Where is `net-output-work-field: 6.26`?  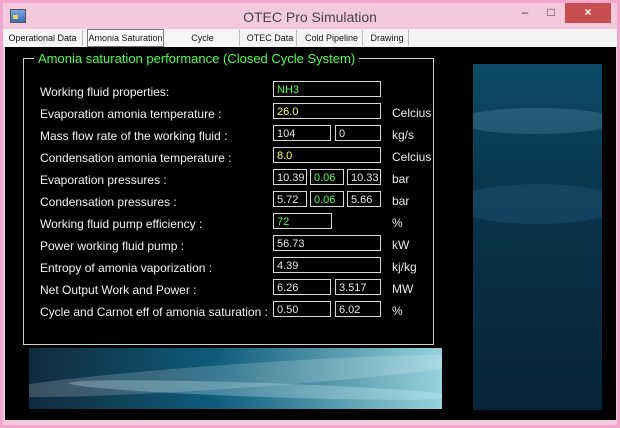
net-output-work-field: 6.26 is located at coordinates (302, 287).